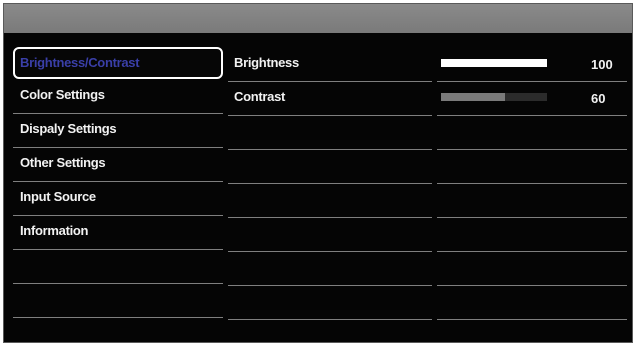 The image size is (637, 348). What do you see at coordinates (473, 97) in the screenshot?
I see `contrast-slider-fill` at bounding box center [473, 97].